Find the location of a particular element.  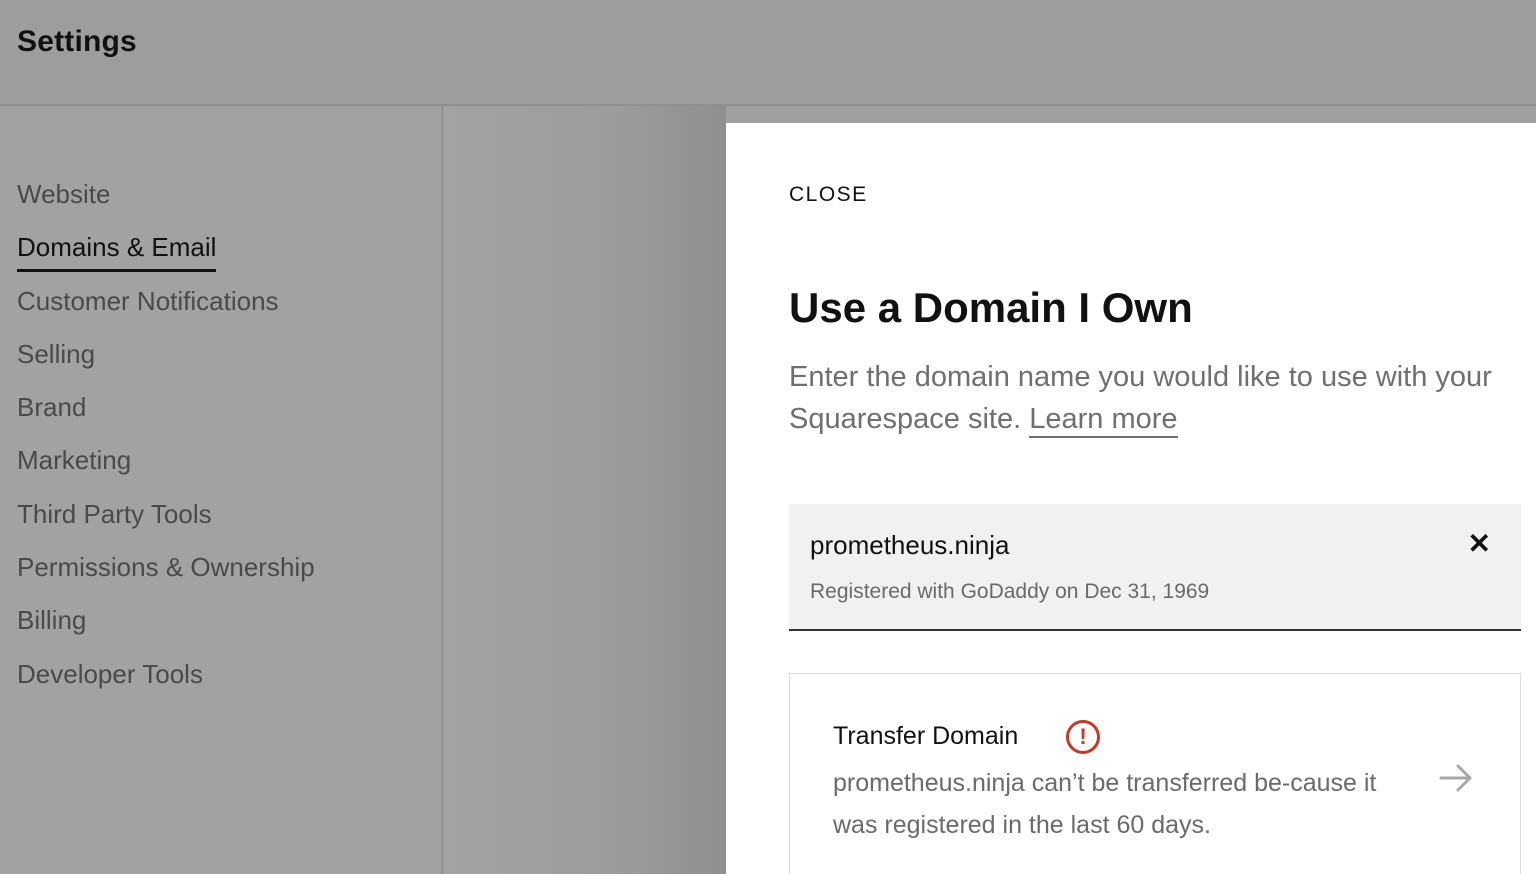

transfer-domain-title: Transfer Domain is located at coordinates (926, 736).